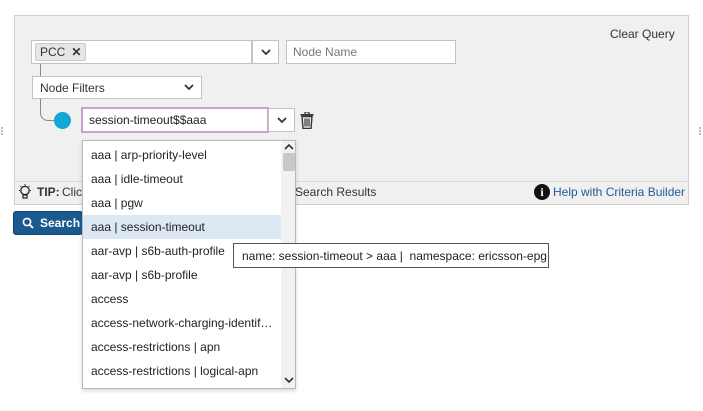 Image resolution: width=703 pixels, height=411 pixels. I want to click on node-type-tag: PCC ✕, so click(61, 52).